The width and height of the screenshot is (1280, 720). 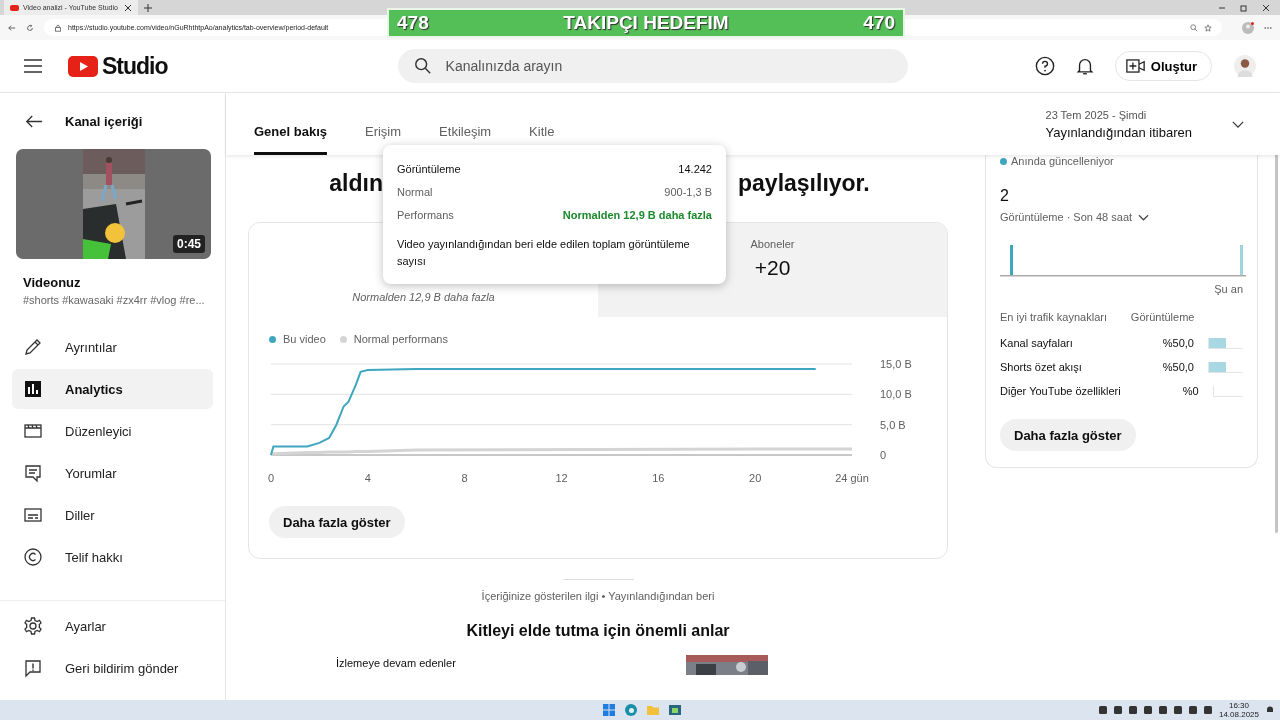 I want to click on time-label: Şu an, so click(x=1228, y=289).